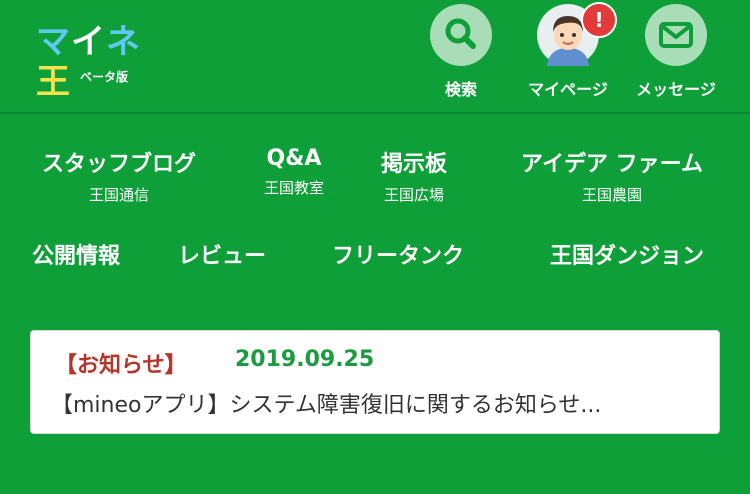 This screenshot has width=750, height=494. Describe the element at coordinates (612, 164) in the screenshot. I see `nav-idea-farm-label: アイデア ファーム` at that location.